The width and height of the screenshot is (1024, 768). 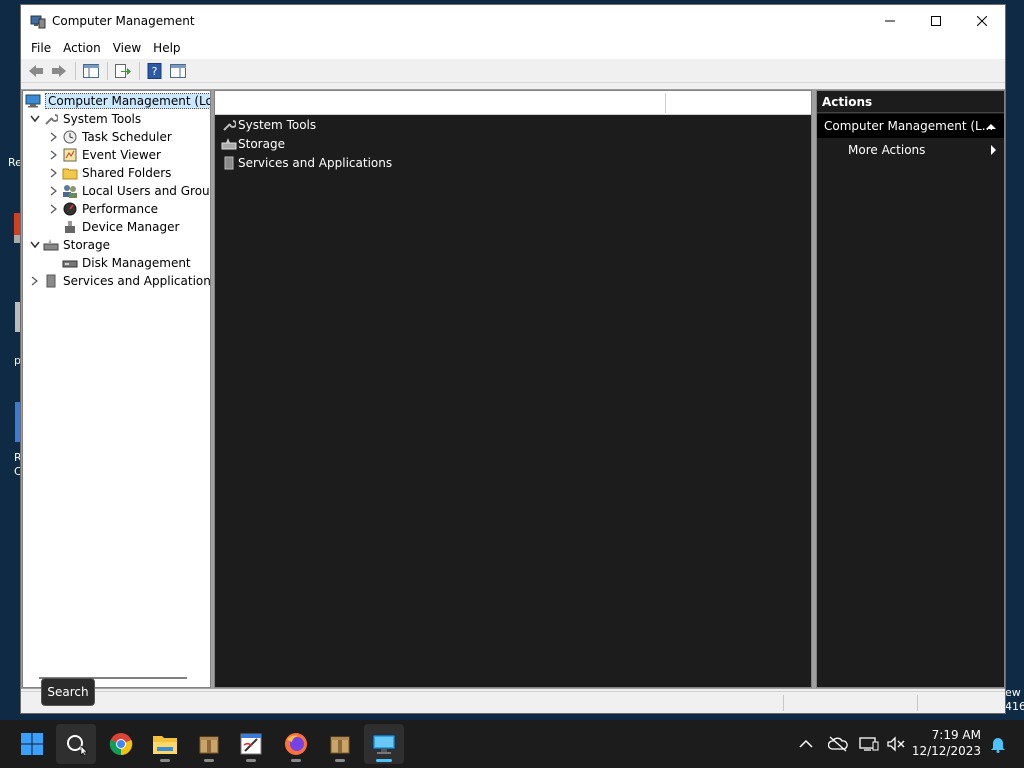 I want to click on maximize-button, so click(x=936, y=21).